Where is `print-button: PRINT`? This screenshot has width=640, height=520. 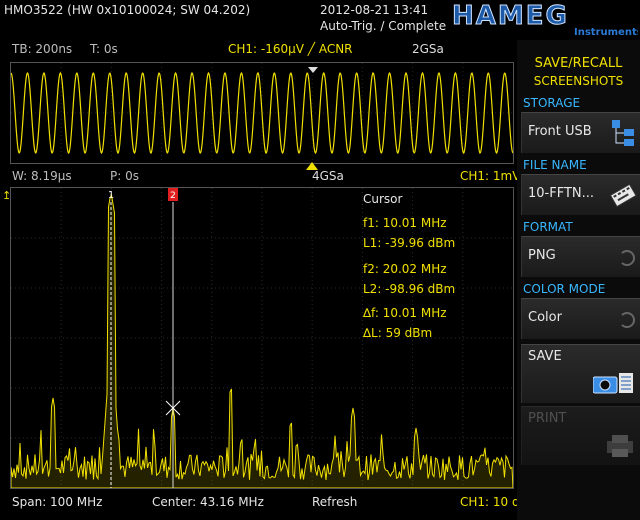
print-button: PRINT is located at coordinates (580, 435).